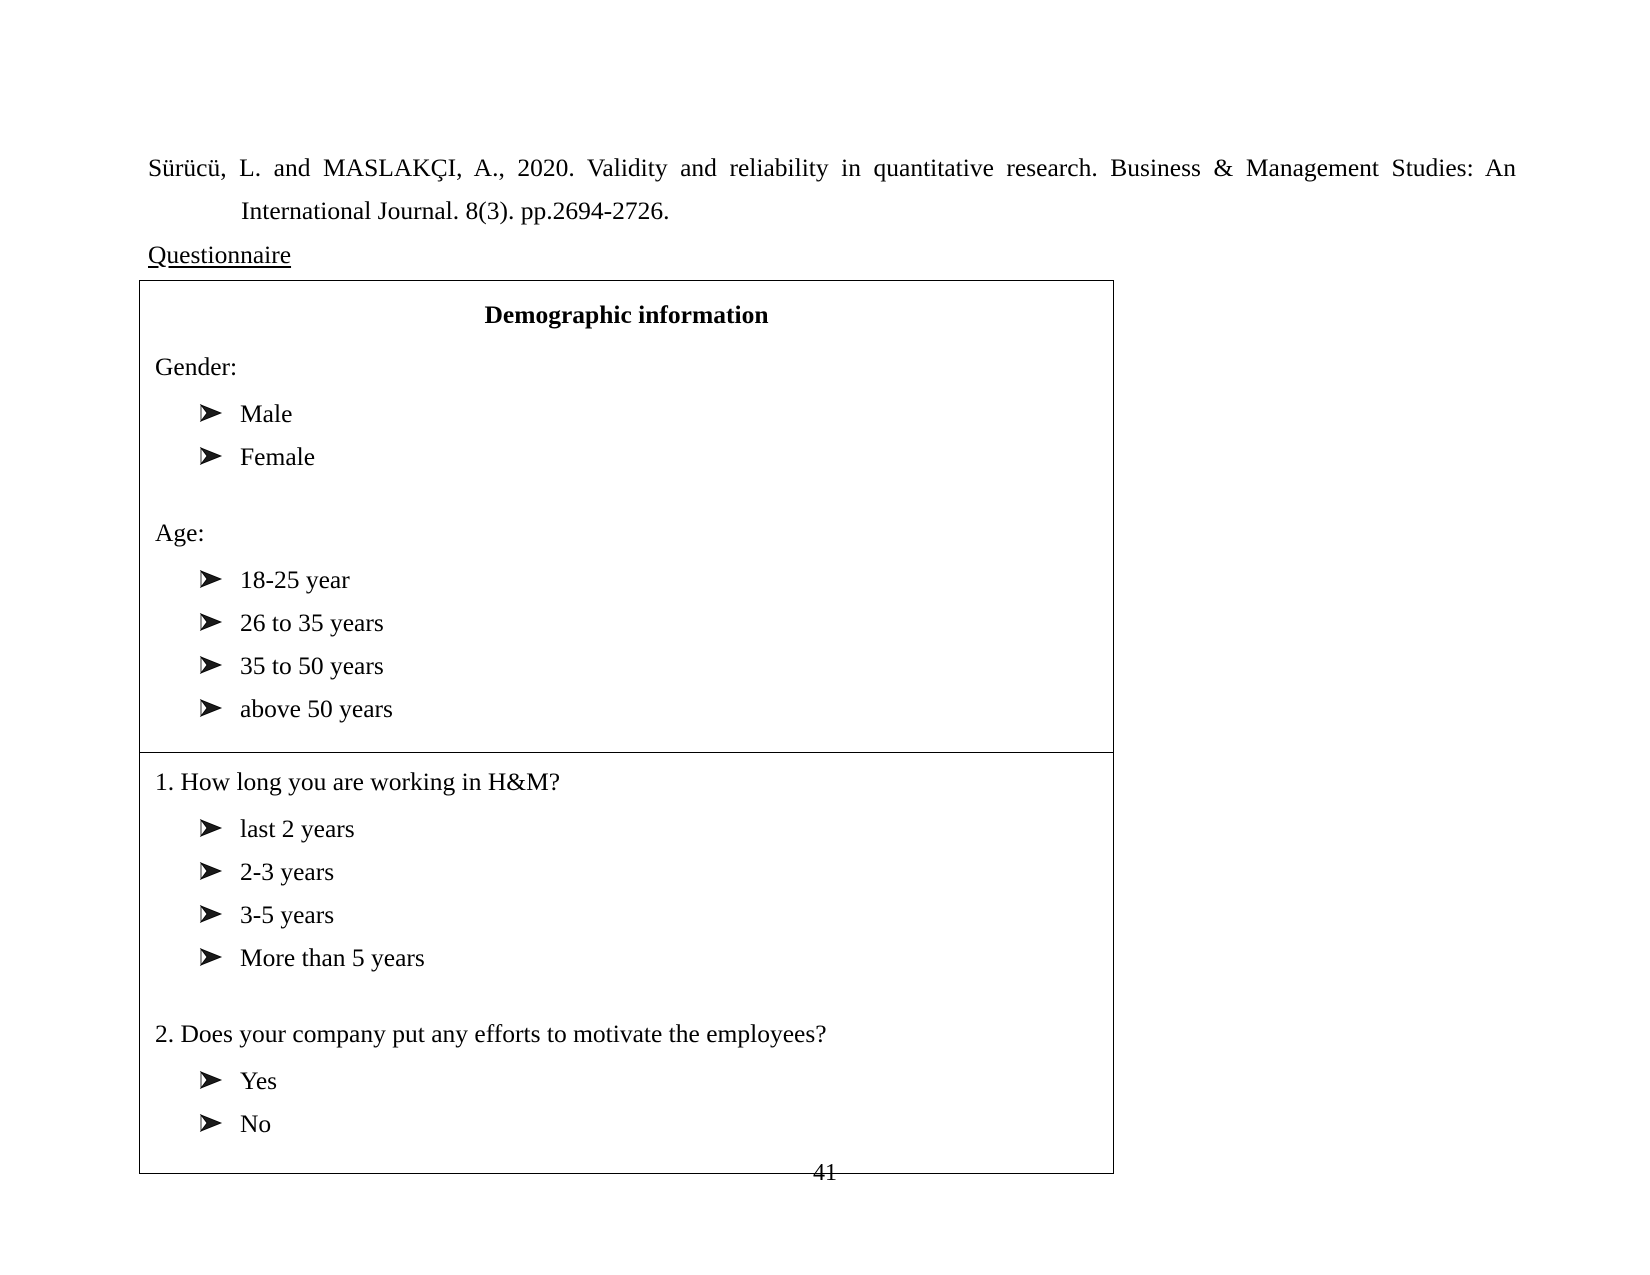 This screenshot has width=1650, height=1275. Describe the element at coordinates (649, 579) in the screenshot. I see `list-item: 18-25 year` at that location.